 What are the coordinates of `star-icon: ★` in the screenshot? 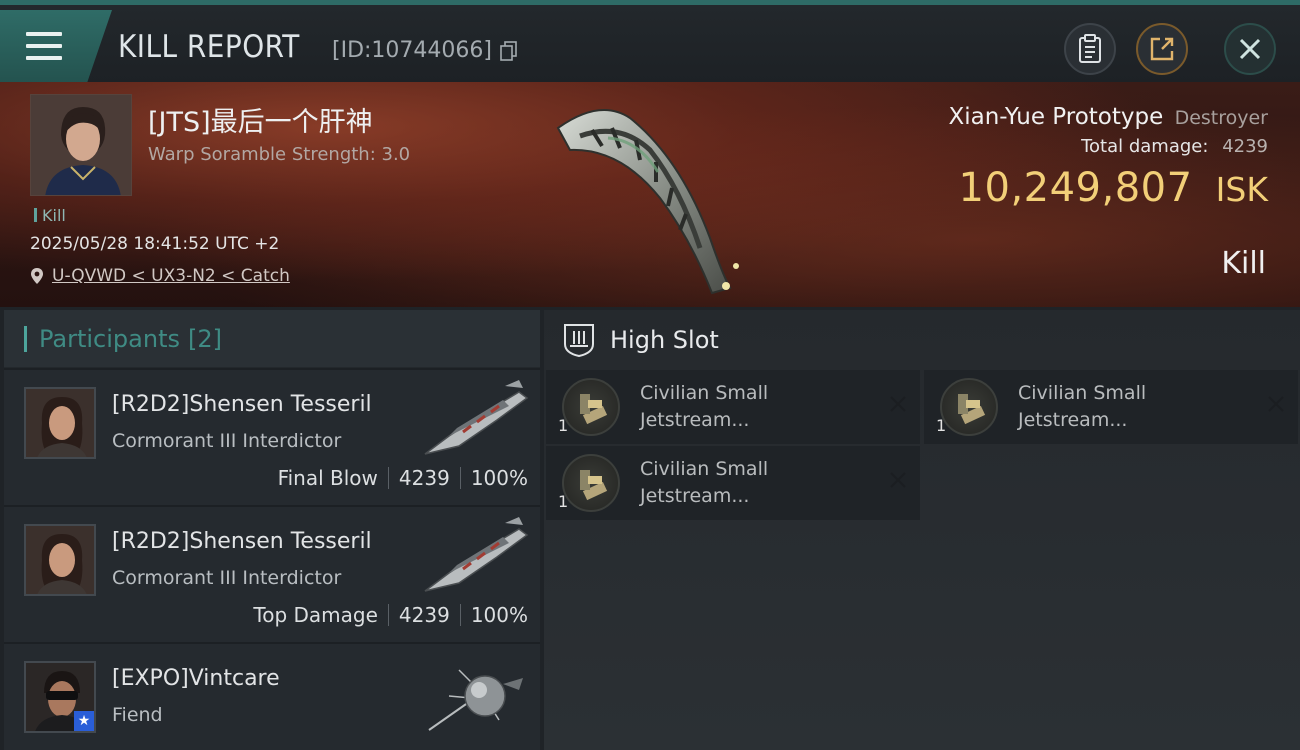 It's located at (84, 721).